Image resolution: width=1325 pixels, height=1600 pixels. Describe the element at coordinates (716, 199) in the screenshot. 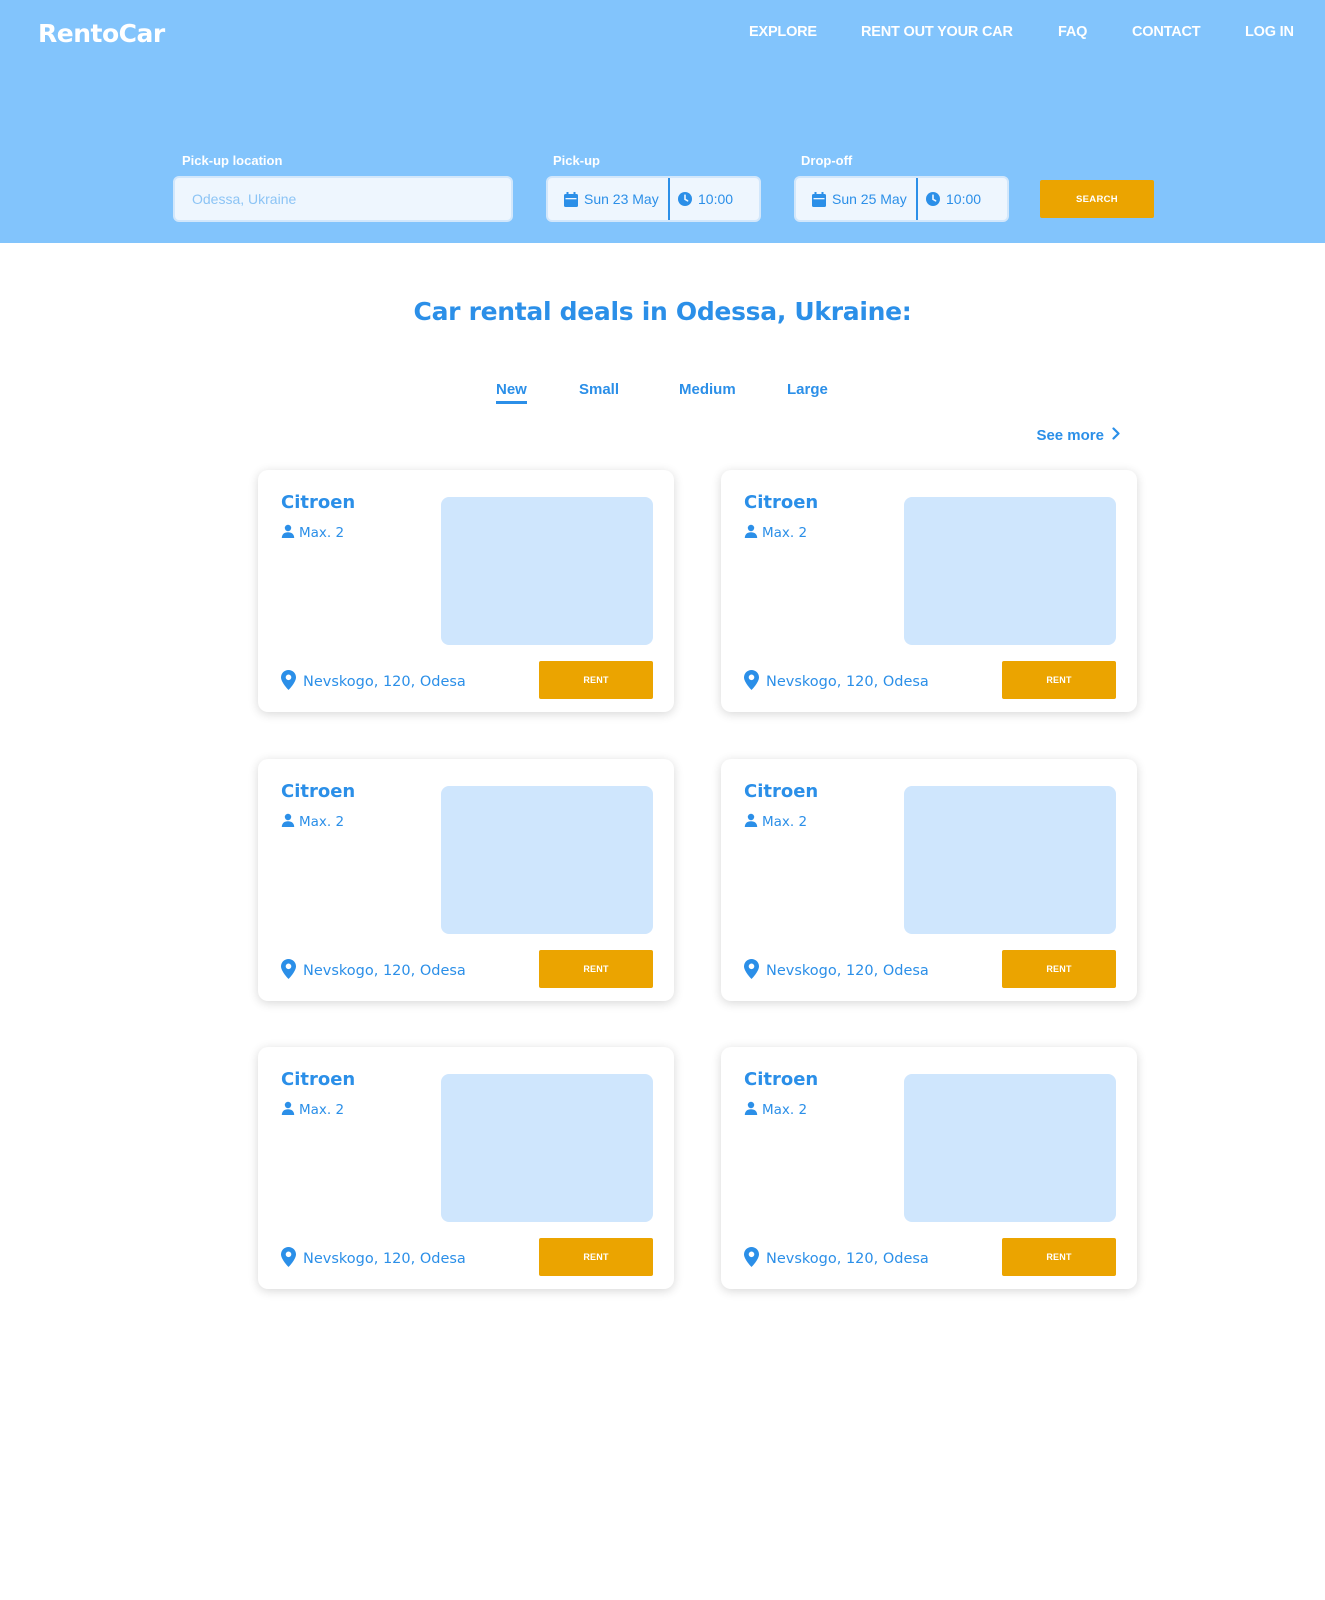

I see `pickup-time-value: 10:00` at that location.